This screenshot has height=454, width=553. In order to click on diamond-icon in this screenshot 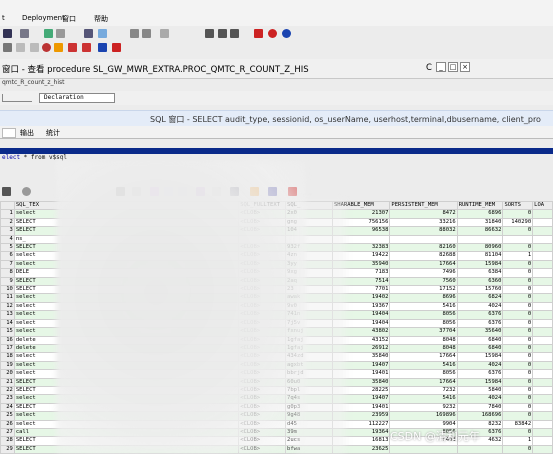, I will do `click(34, 47)`.